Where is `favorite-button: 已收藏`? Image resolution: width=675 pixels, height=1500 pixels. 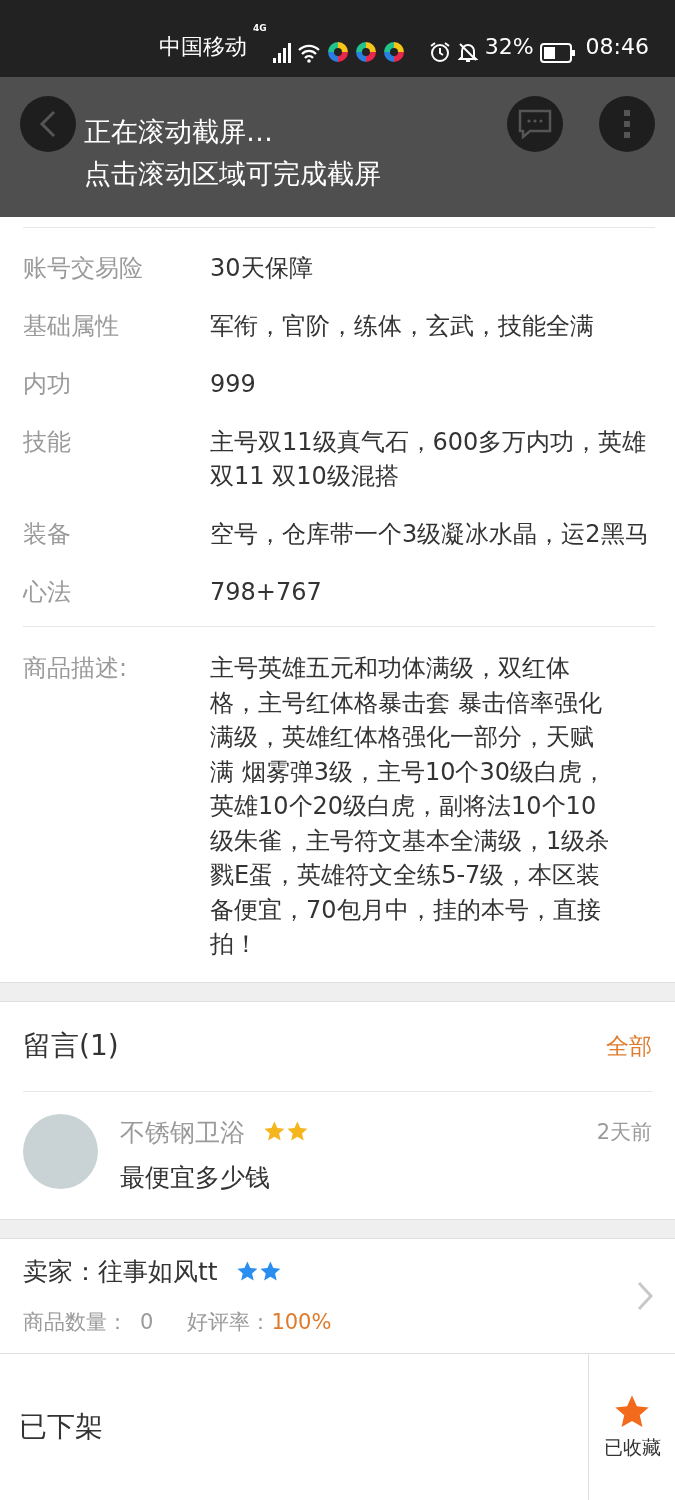
favorite-button: 已收藏 is located at coordinates (631, 1426).